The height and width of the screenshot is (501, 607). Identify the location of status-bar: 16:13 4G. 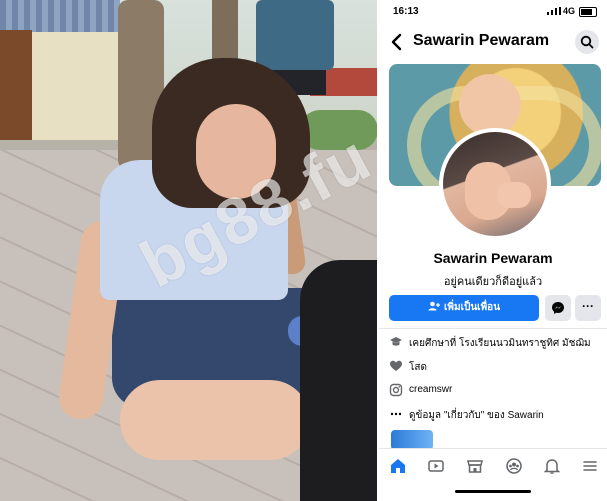
(493, 11).